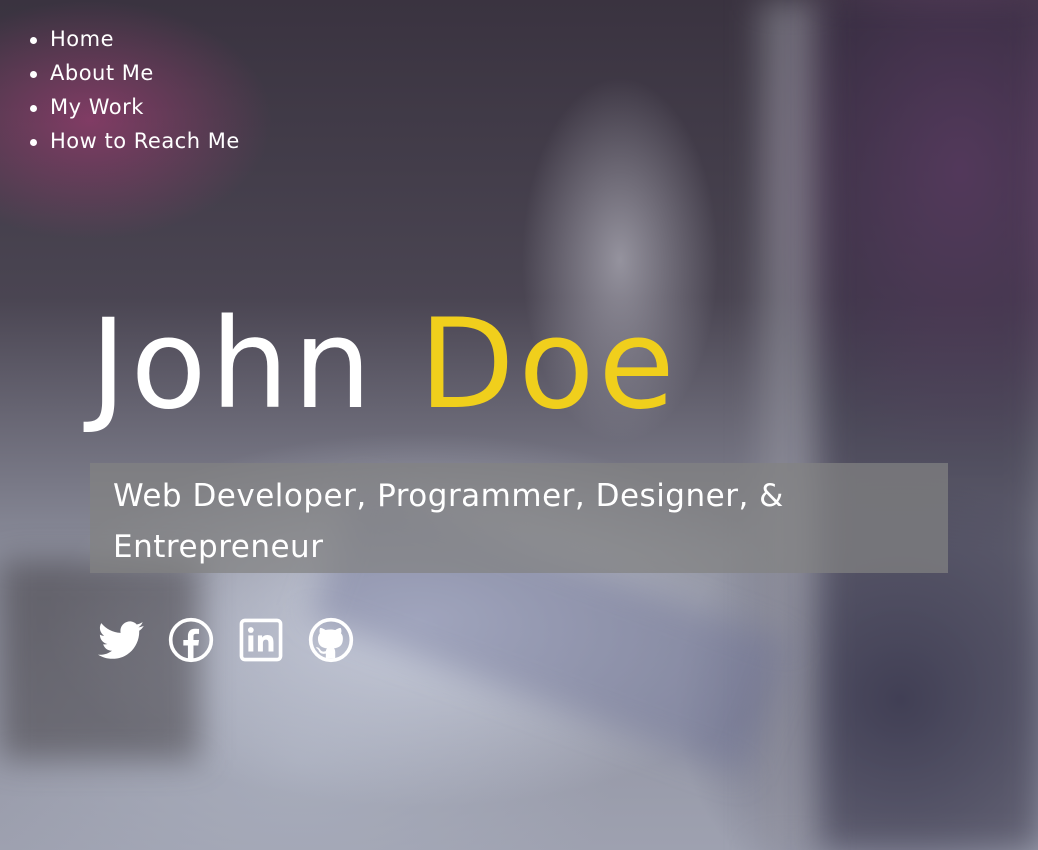 The width and height of the screenshot is (1038, 850). I want to click on nav-item-contact: How to Reach Me, so click(135, 141).